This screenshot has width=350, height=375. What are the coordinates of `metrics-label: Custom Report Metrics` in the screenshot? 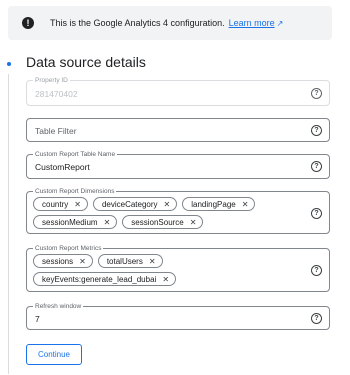 It's located at (68, 248).